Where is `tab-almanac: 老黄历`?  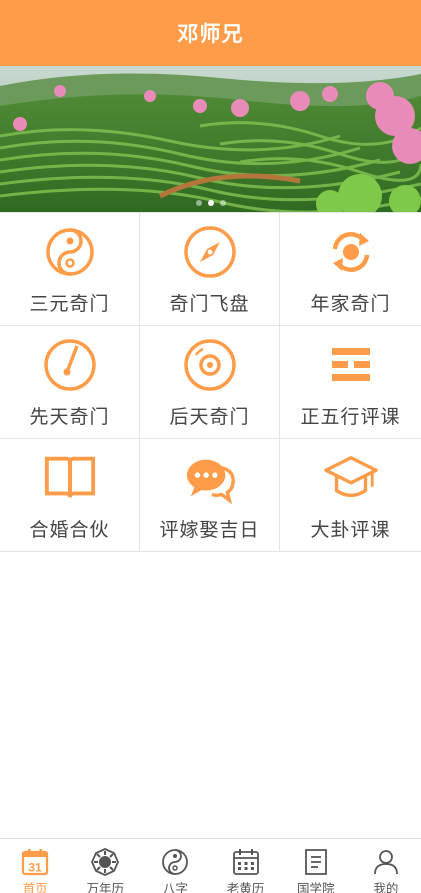
tab-almanac: 老黄历 is located at coordinates (246, 866).